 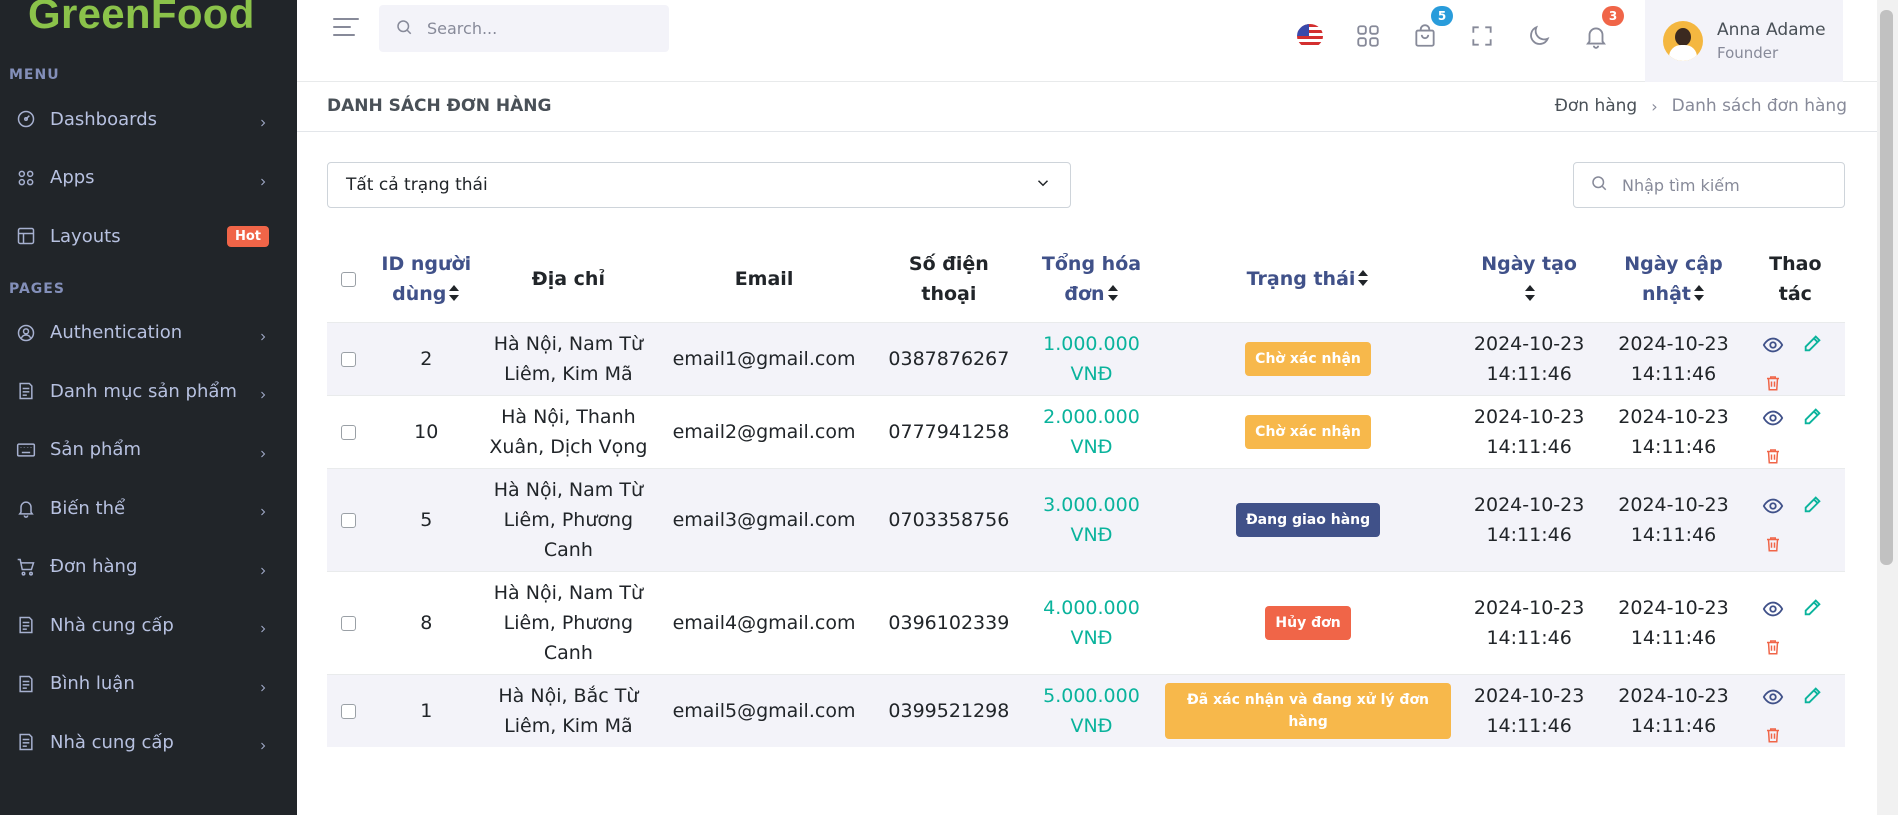 What do you see at coordinates (148, 333) in the screenshot?
I see `sidebar-item-authentication: Authentication` at bounding box center [148, 333].